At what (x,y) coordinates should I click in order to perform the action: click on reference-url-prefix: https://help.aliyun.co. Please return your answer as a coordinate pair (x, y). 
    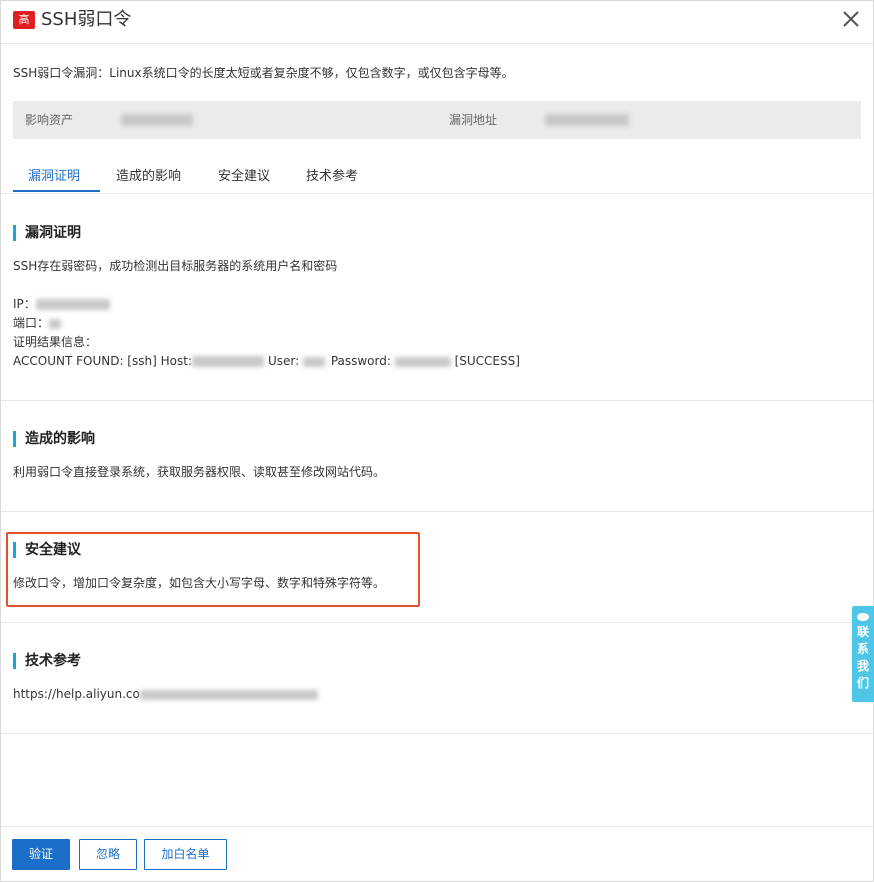
    Looking at the image, I should click on (76, 694).